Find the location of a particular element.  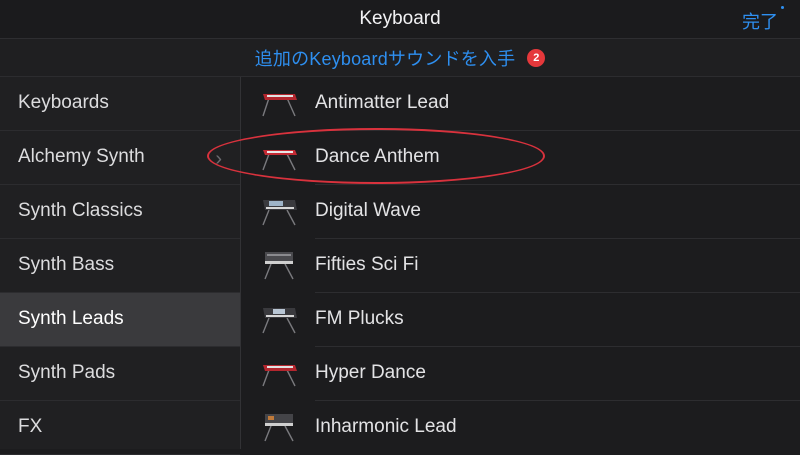

sidebar-item-label: FX is located at coordinates (30, 426).